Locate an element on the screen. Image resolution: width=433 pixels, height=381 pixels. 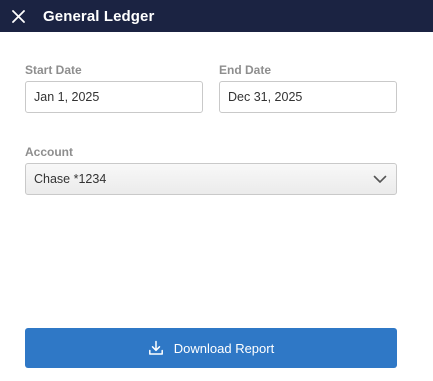
start-date-label: Start Date is located at coordinates (53, 70).